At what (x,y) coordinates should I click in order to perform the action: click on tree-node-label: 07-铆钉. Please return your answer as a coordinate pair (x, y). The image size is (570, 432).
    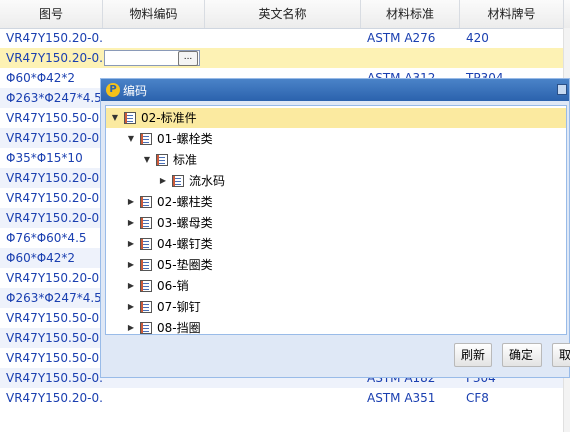
    Looking at the image, I should click on (179, 307).